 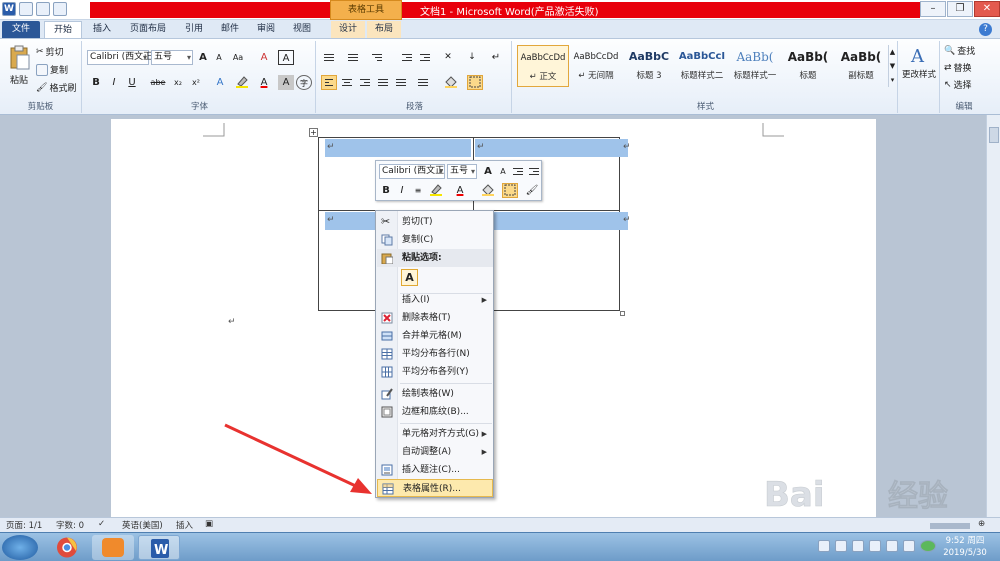 What do you see at coordinates (329, 82) in the screenshot?
I see `align-left-icon` at bounding box center [329, 82].